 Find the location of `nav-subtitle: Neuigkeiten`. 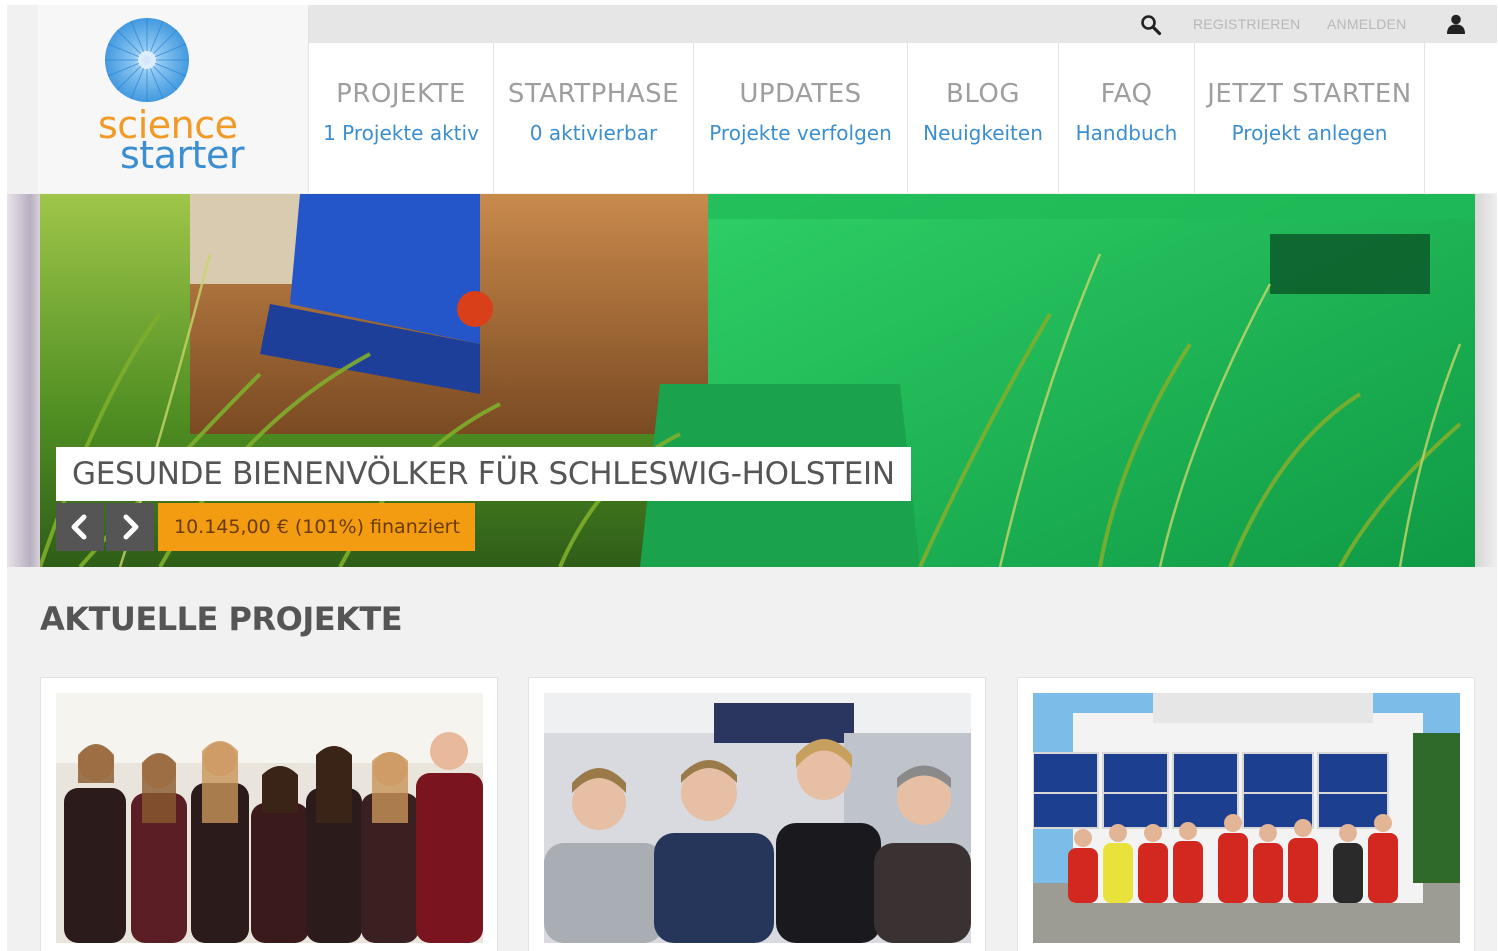

nav-subtitle: Neuigkeiten is located at coordinates (983, 133).